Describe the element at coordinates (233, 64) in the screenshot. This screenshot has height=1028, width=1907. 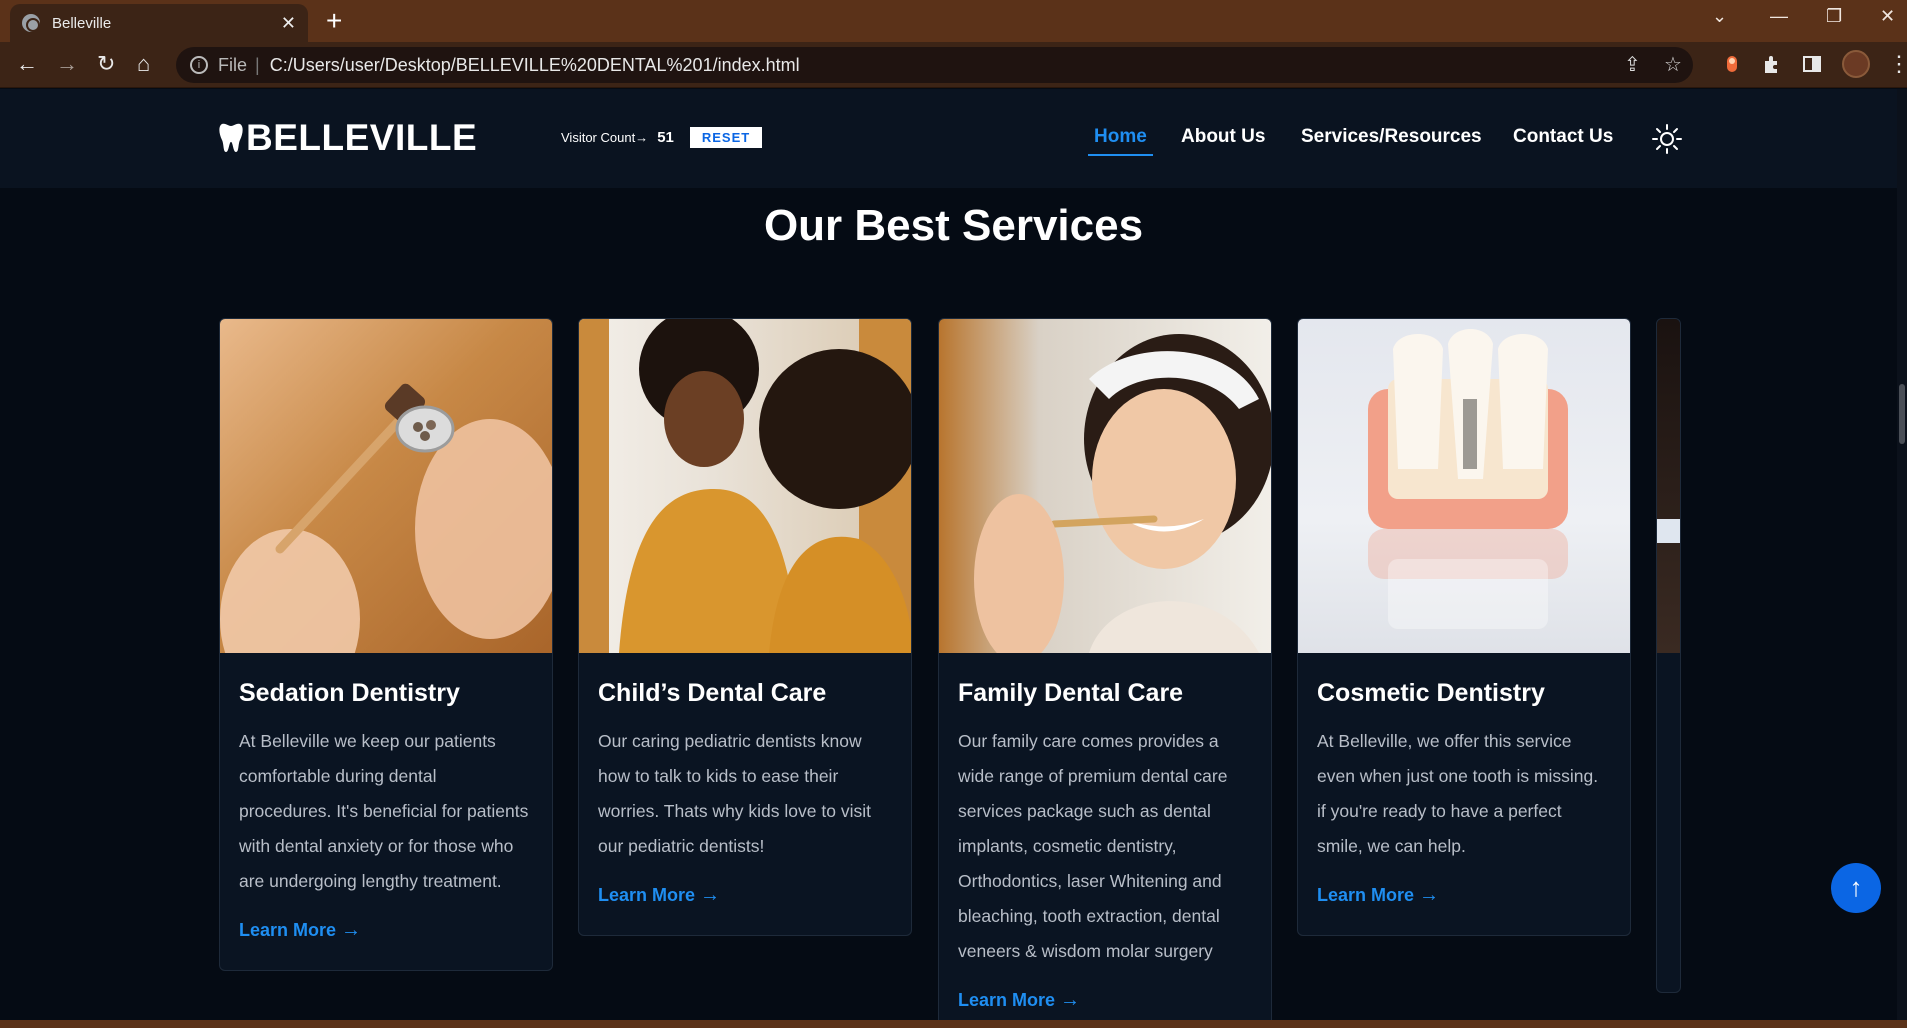
I see `url-scheme: File` at that location.